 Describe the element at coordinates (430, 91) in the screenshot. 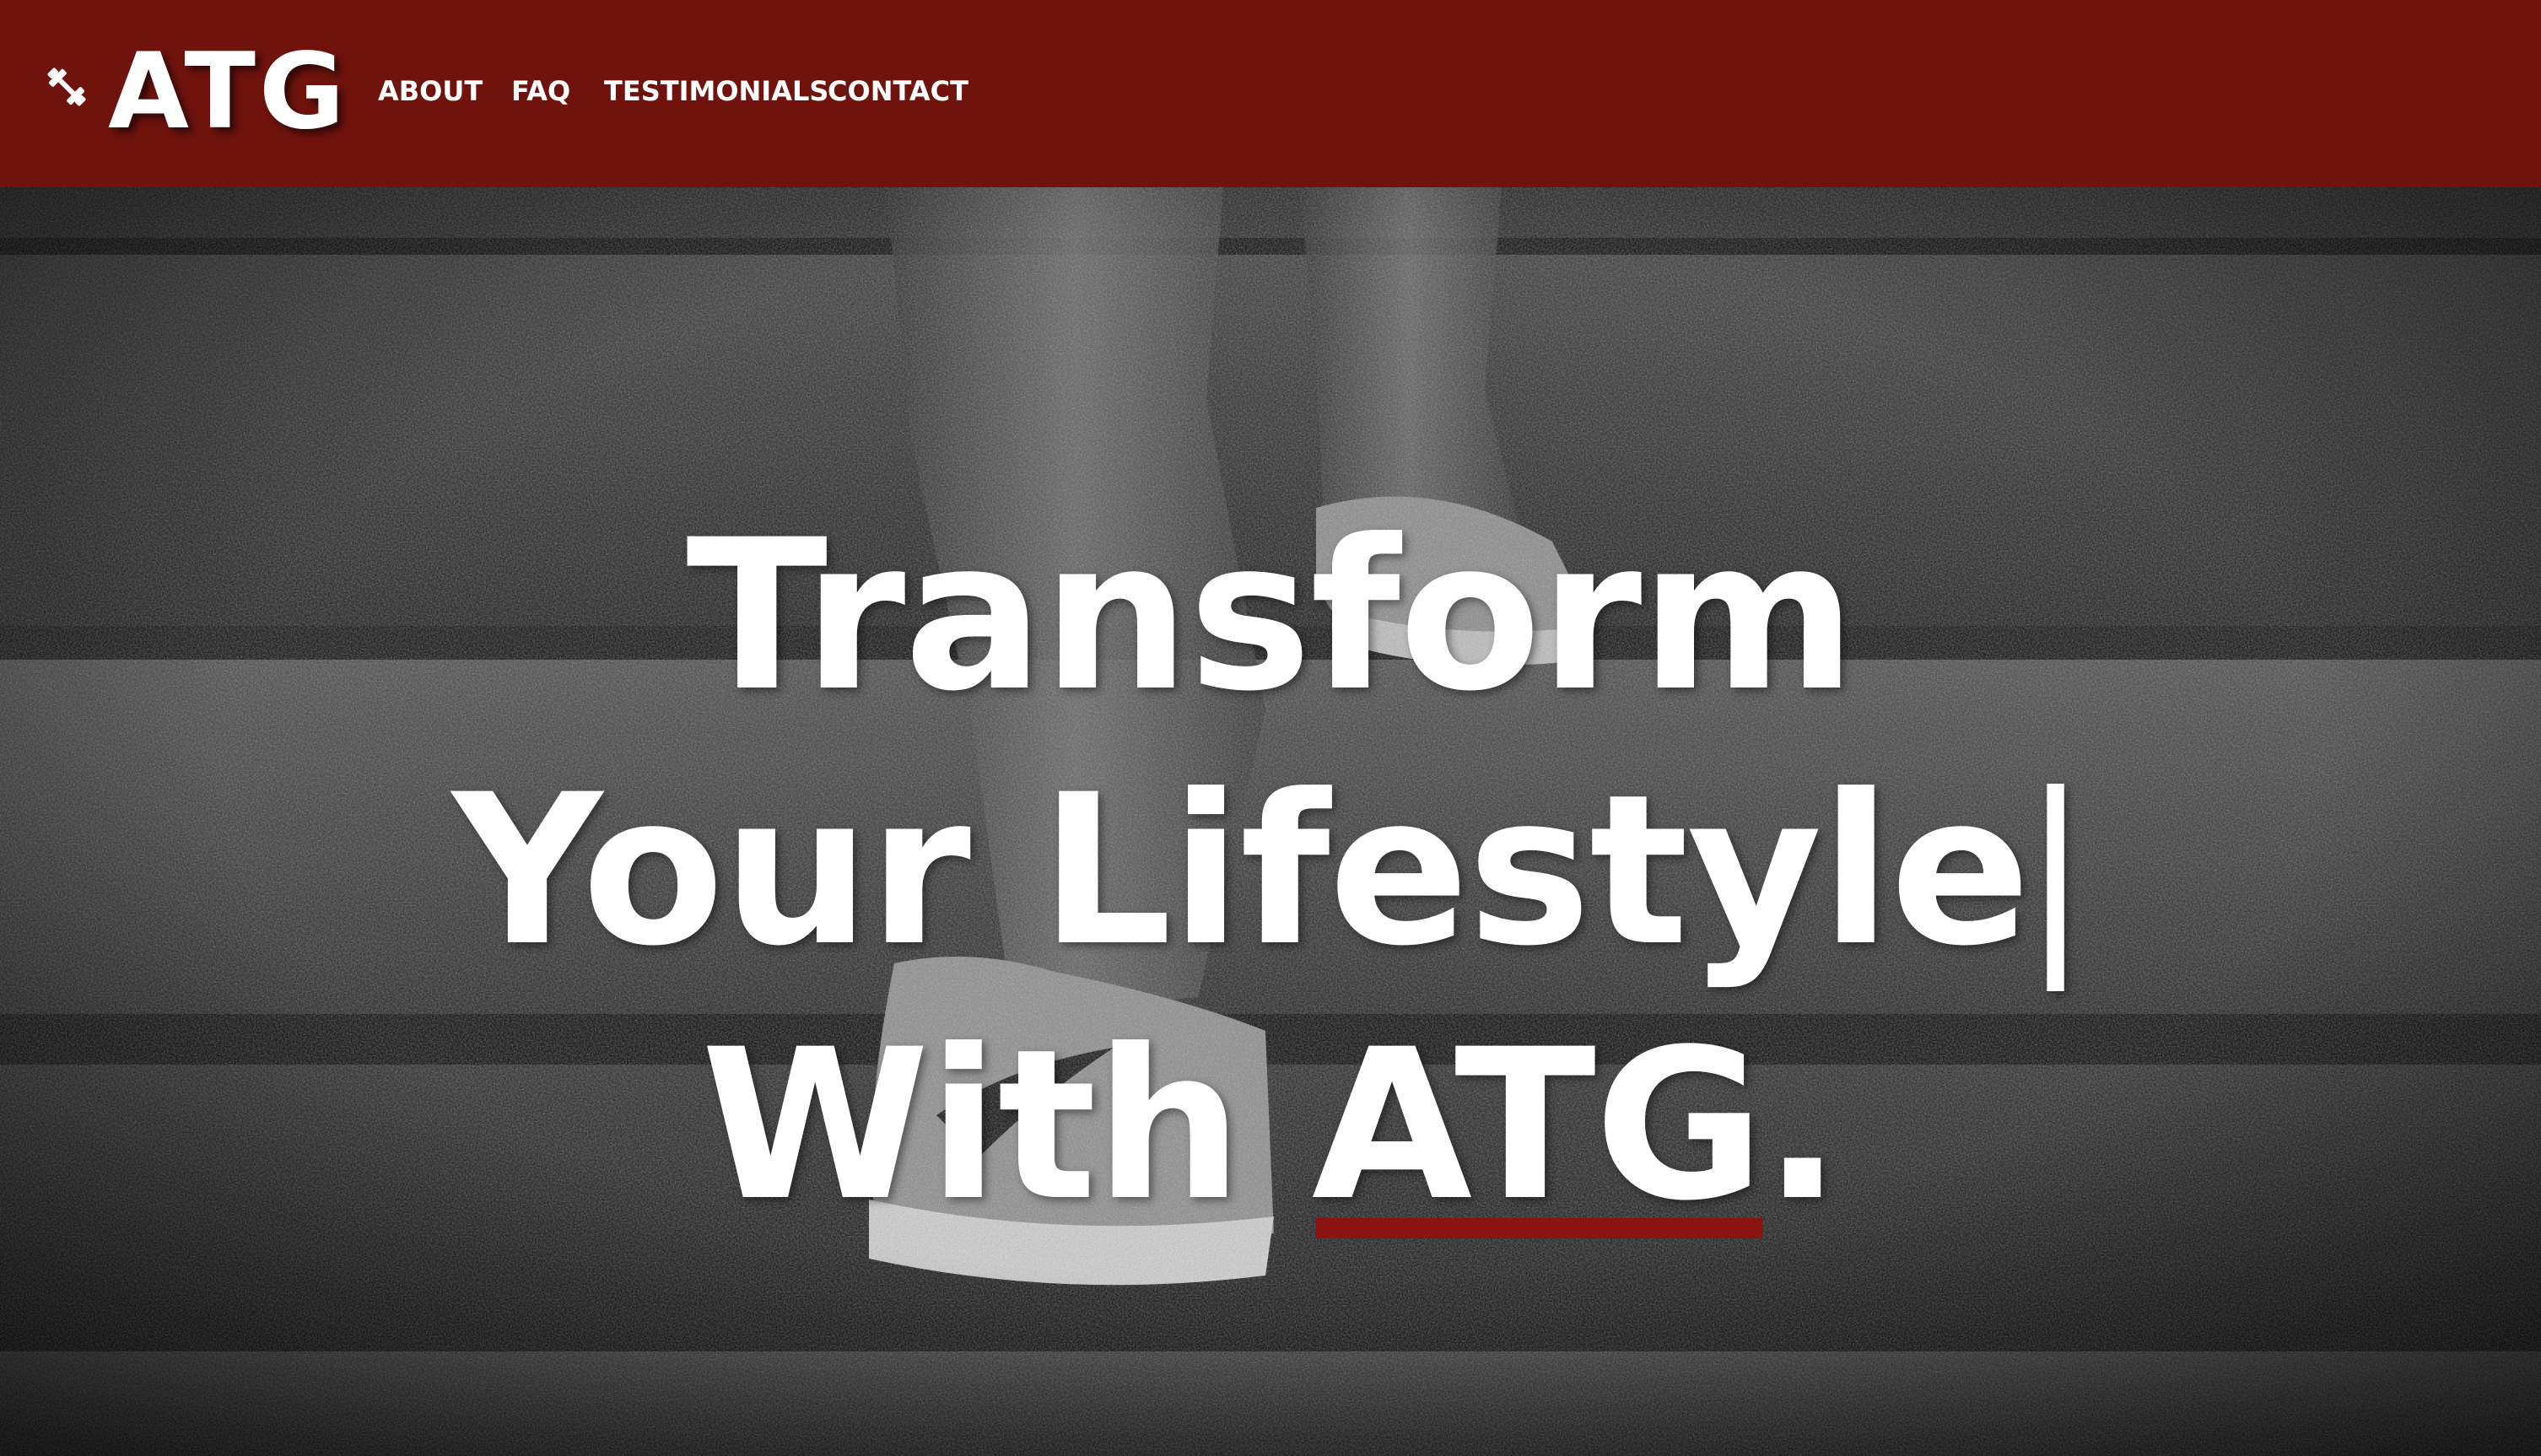

I see `nav-about: ABOUT` at that location.